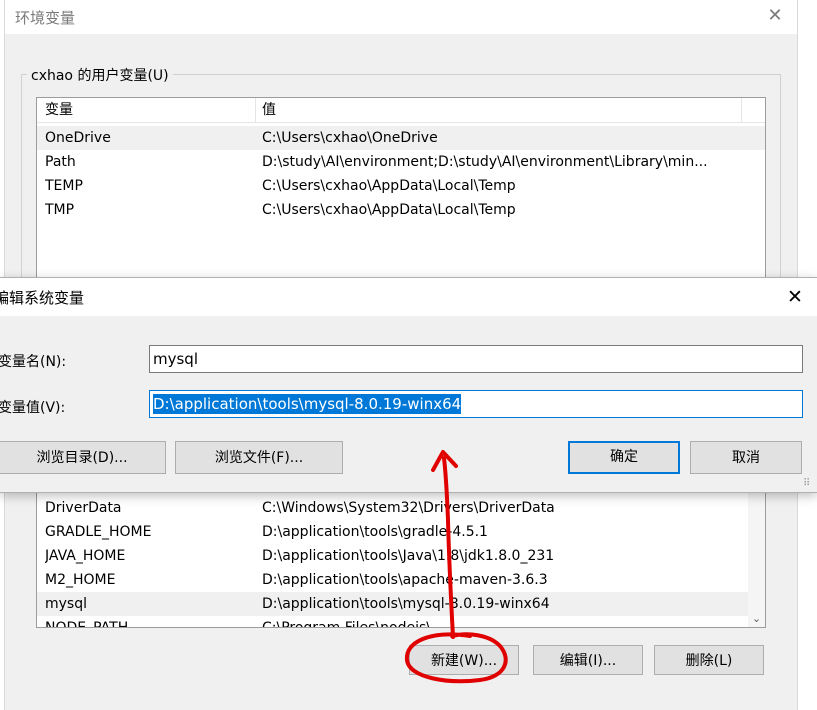  I want to click on variable-value: D:\application\tools\mysql-8.0.19-winx64, so click(406, 604).